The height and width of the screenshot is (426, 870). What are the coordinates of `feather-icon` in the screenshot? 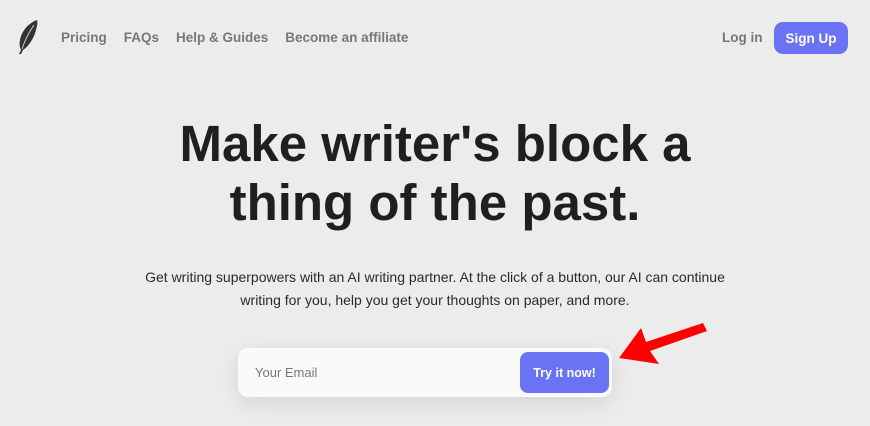 It's located at (28, 37).